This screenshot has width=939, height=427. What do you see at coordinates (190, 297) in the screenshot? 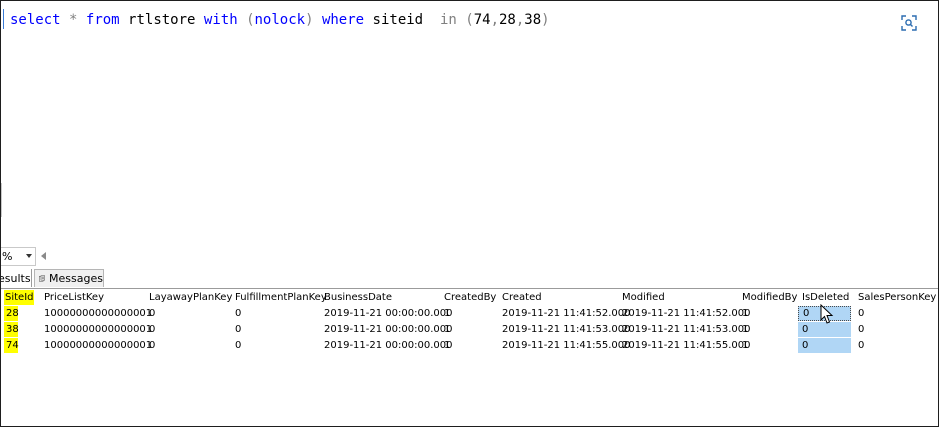
I see `column-header: LayawayPlanKey` at bounding box center [190, 297].